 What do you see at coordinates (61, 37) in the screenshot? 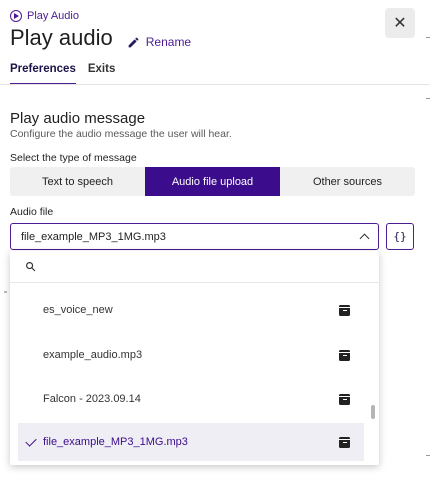
I see `page-title: Play audio` at bounding box center [61, 37].